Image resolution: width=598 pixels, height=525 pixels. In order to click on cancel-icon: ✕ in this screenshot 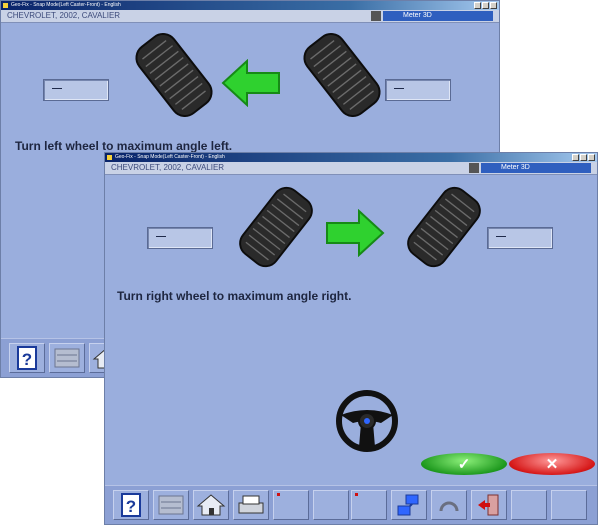, I will do `click(552, 464)`.